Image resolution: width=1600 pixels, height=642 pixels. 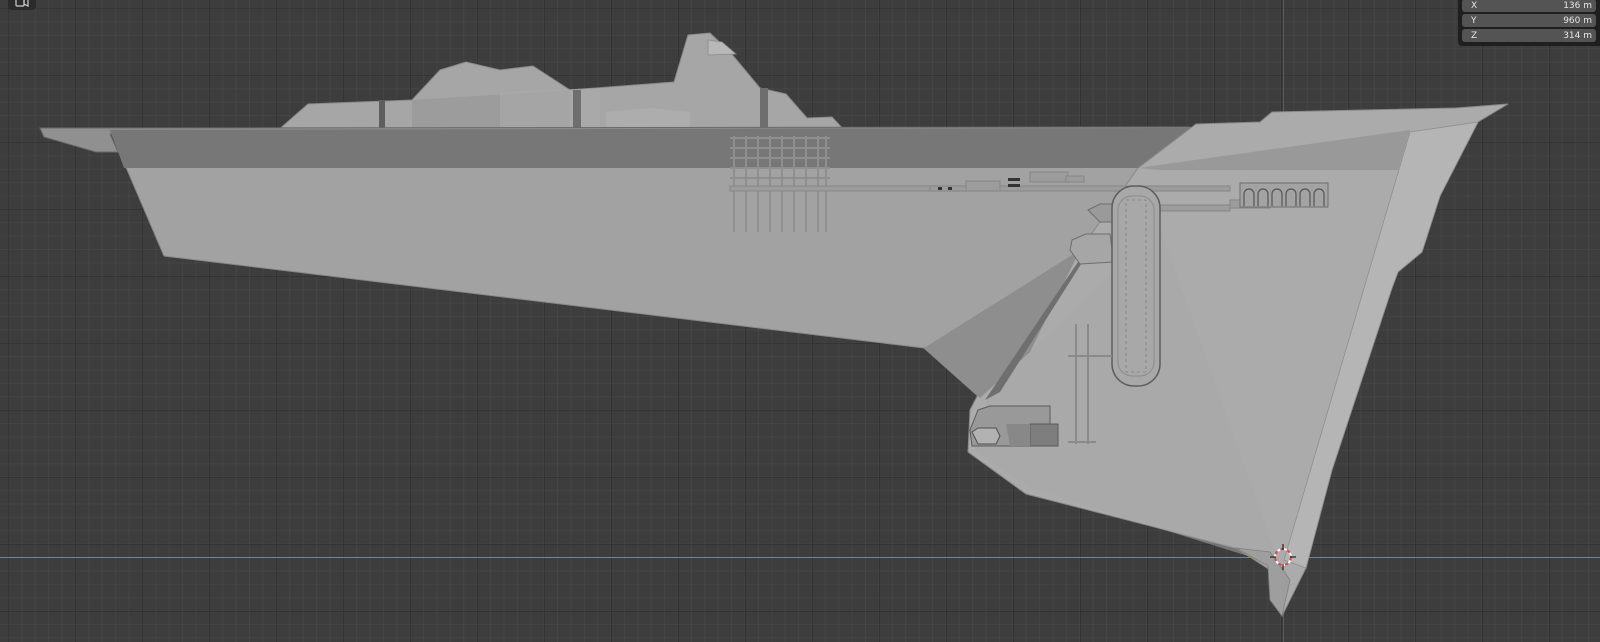 I want to click on dimensions-panel: X 136 m Y 960 m Z 314 m, so click(x=1529, y=23).